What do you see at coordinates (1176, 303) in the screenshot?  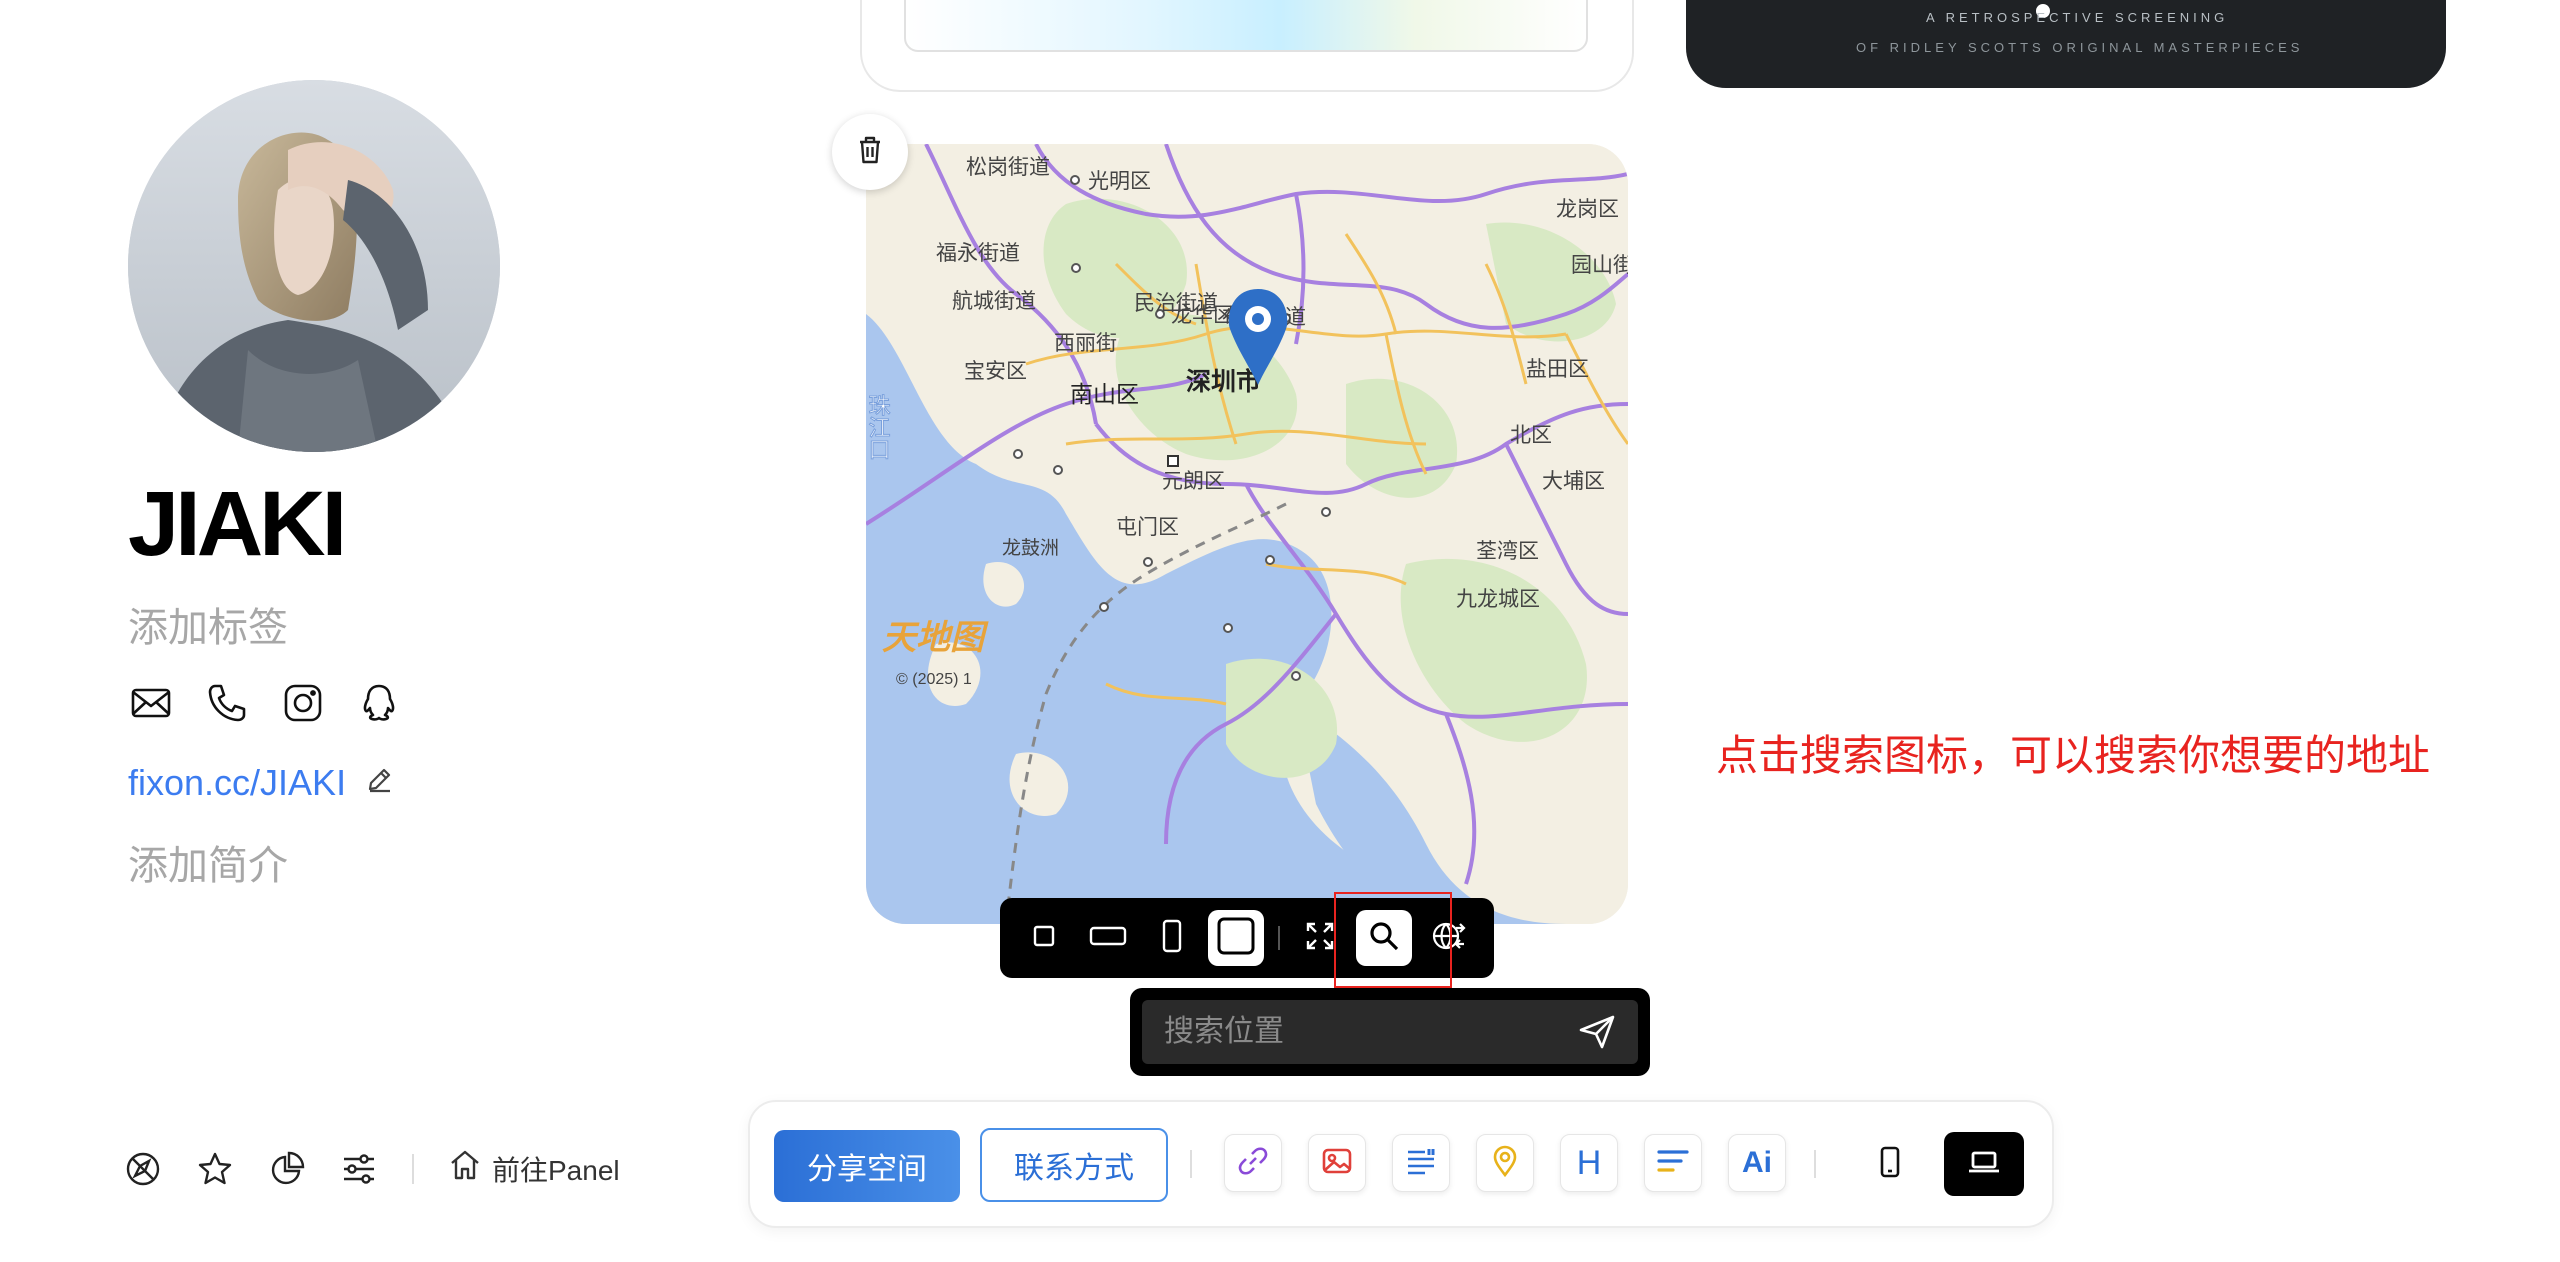 I see `map-label-minzhi: 民治街道` at bounding box center [1176, 303].